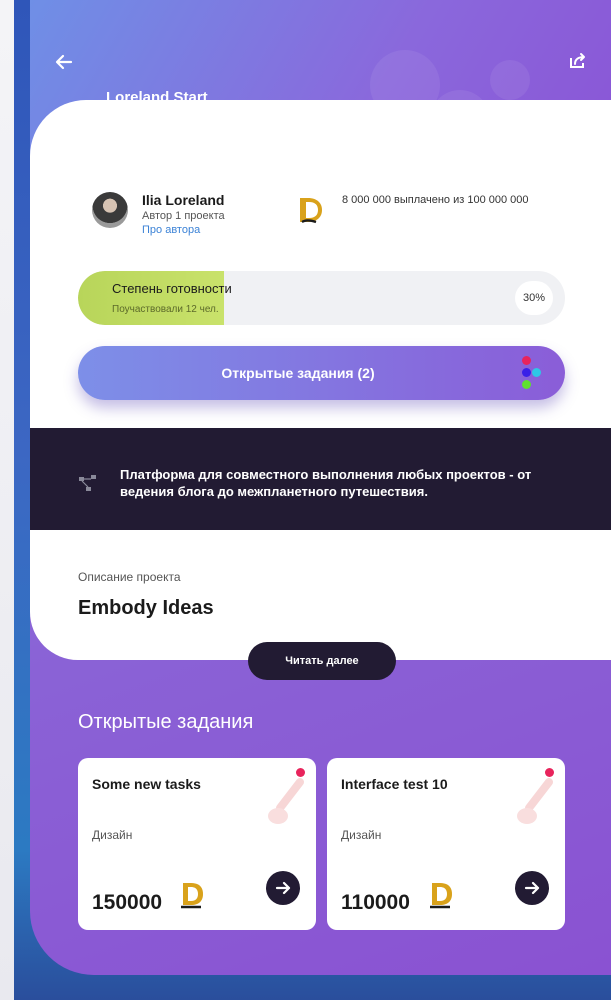 This screenshot has height=1000, width=611. What do you see at coordinates (129, 577) in the screenshot?
I see `description-label: Описание проекта` at bounding box center [129, 577].